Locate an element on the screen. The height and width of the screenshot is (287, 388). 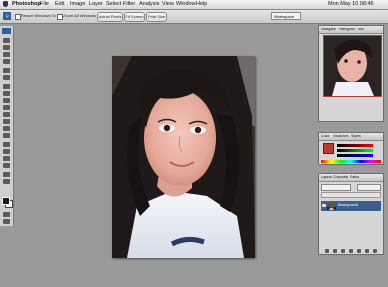
navigator-tabs: Navigator Histogram Info is located at coordinates (351, 30).